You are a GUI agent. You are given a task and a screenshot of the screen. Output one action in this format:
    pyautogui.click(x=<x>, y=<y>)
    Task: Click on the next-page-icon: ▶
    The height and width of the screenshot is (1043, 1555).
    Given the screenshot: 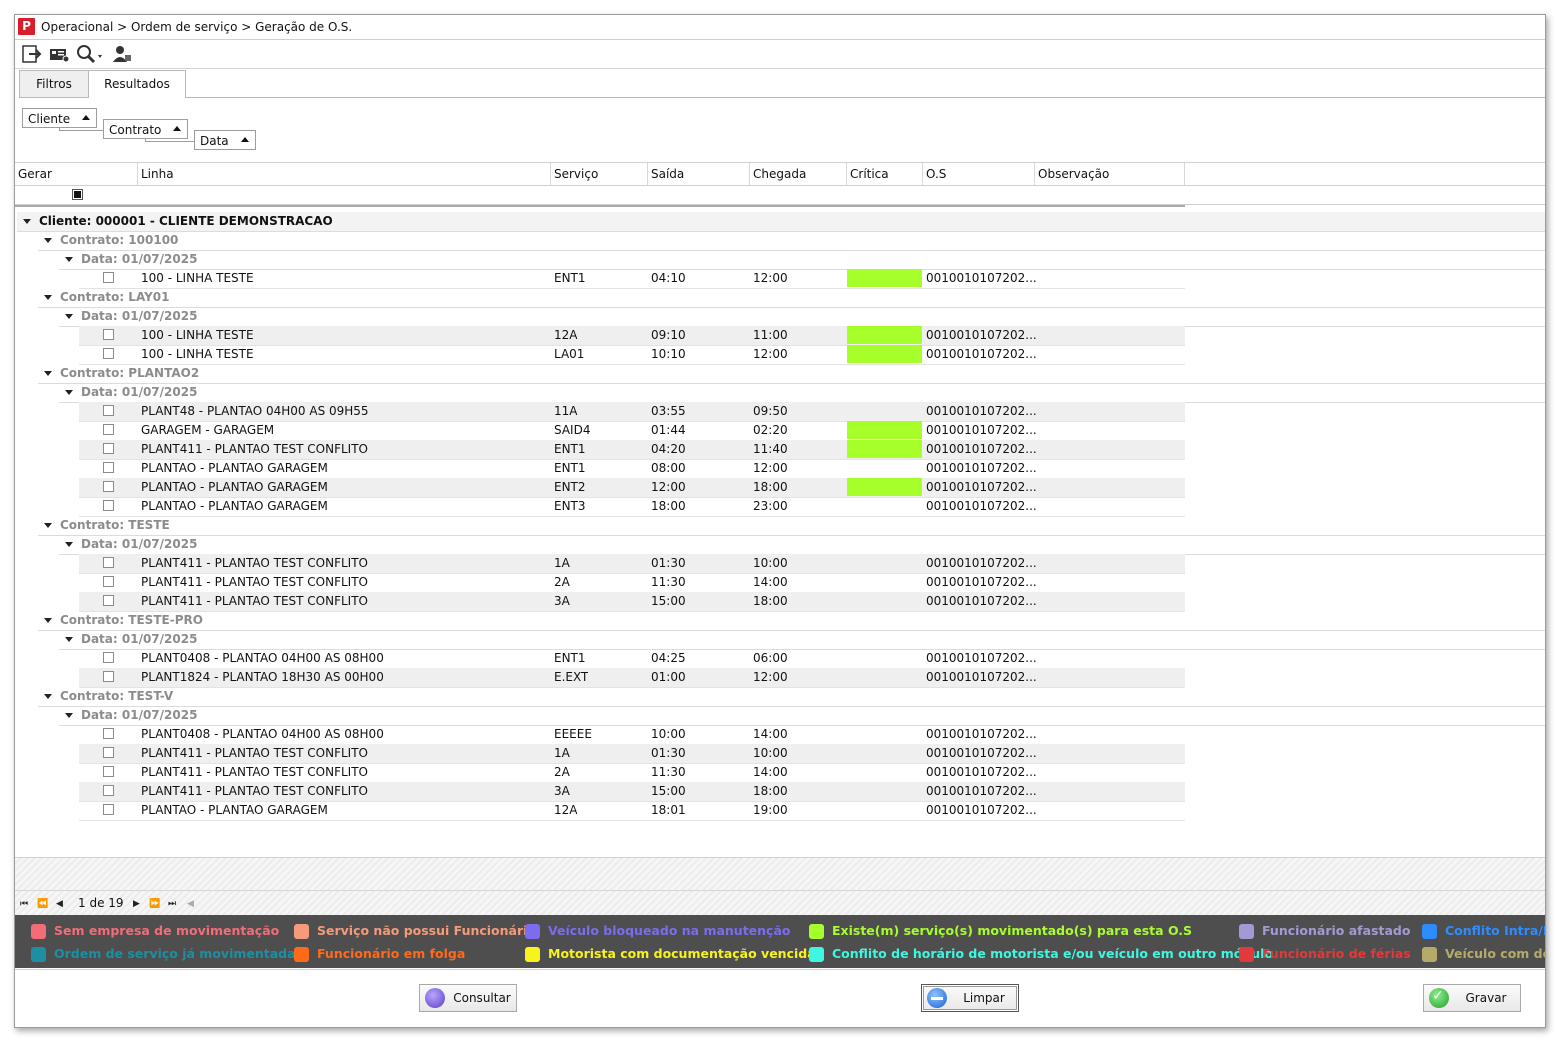 What is the action you would take?
    pyautogui.click(x=136, y=904)
    